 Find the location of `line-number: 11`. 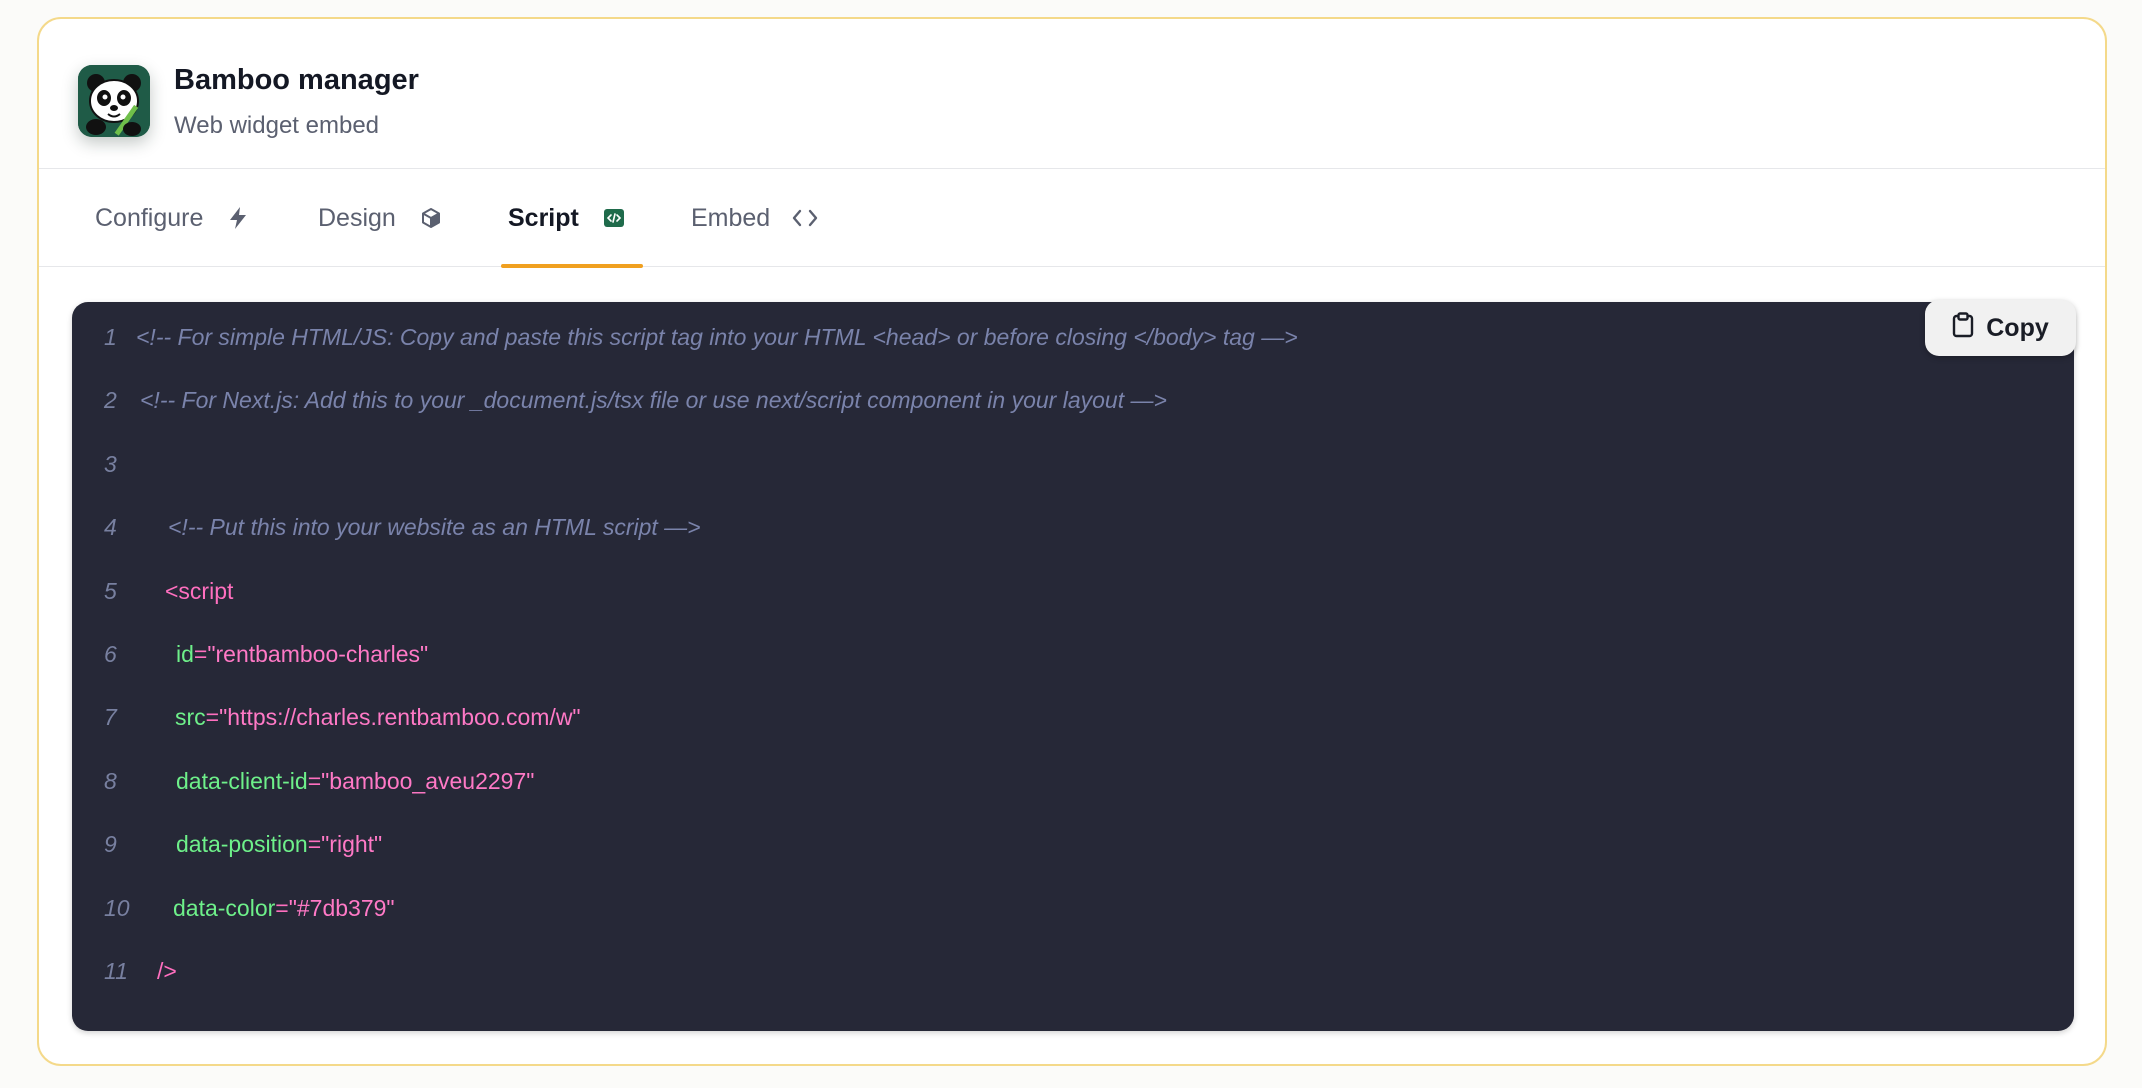

line-number: 11 is located at coordinates (116, 970).